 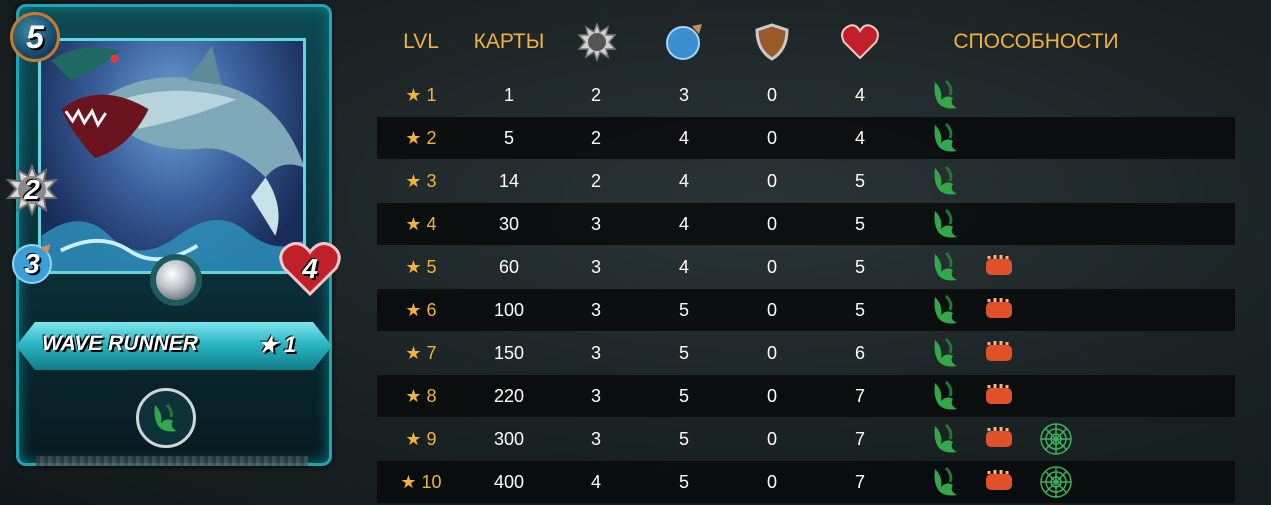 I want to click on cell-lvl: ★ 10, so click(x=421, y=481).